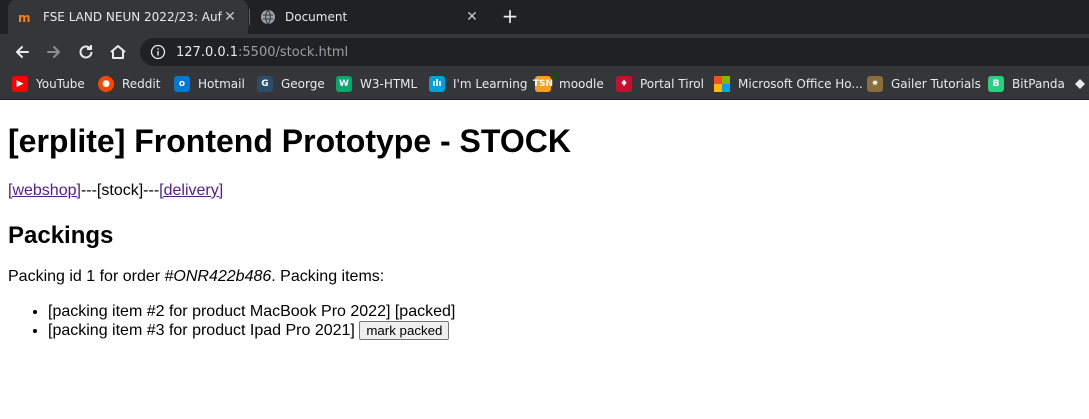 This screenshot has height=419, width=1089. Describe the element at coordinates (614, 52) in the screenshot. I see `address-bar: 127.0.0.1:5500/stock.html` at that location.